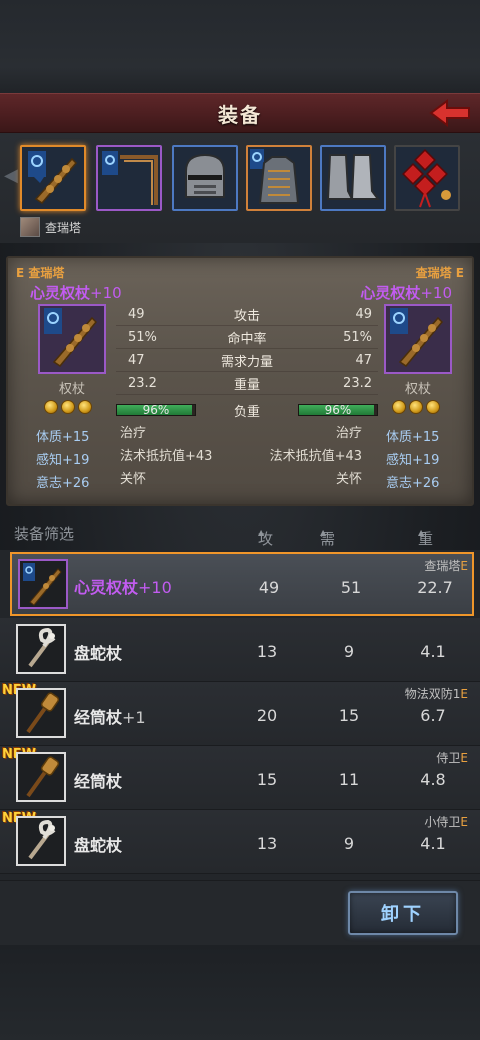  I want to click on list-item: NEW 经筒杖+1 20 15 6.7 物法双防1E, so click(240, 714).